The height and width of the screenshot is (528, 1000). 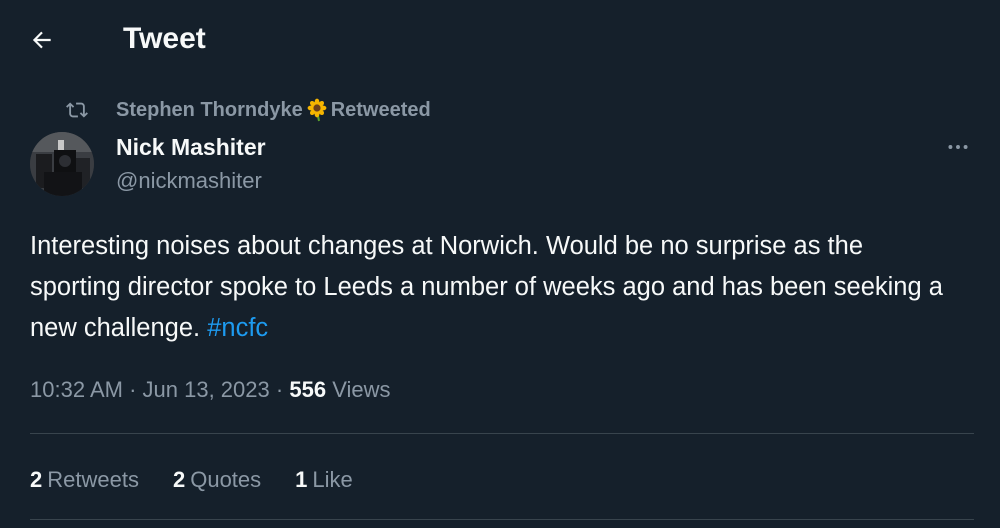 I want to click on tweet-meta: 10:32 AM · Jun 13, 2023 · 556 Views, so click(x=210, y=390).